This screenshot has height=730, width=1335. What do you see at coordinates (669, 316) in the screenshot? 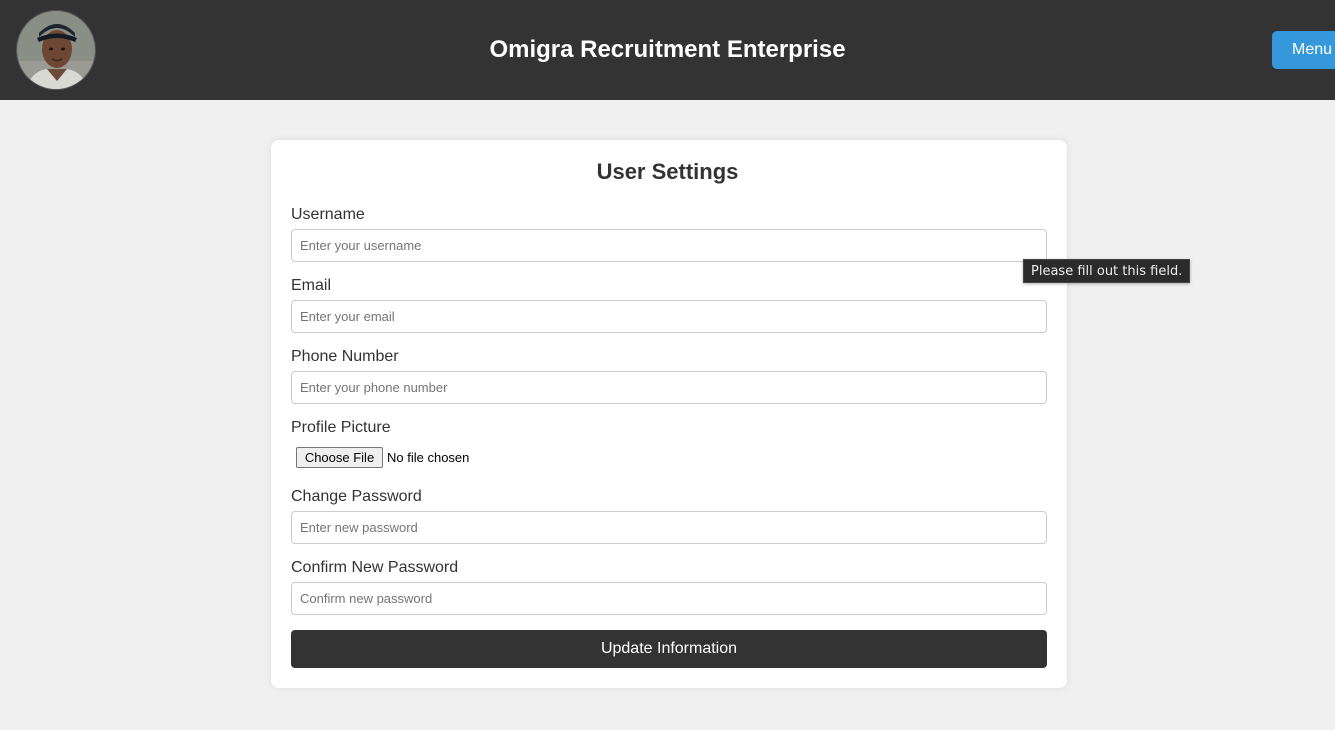
I see `email-field` at bounding box center [669, 316].